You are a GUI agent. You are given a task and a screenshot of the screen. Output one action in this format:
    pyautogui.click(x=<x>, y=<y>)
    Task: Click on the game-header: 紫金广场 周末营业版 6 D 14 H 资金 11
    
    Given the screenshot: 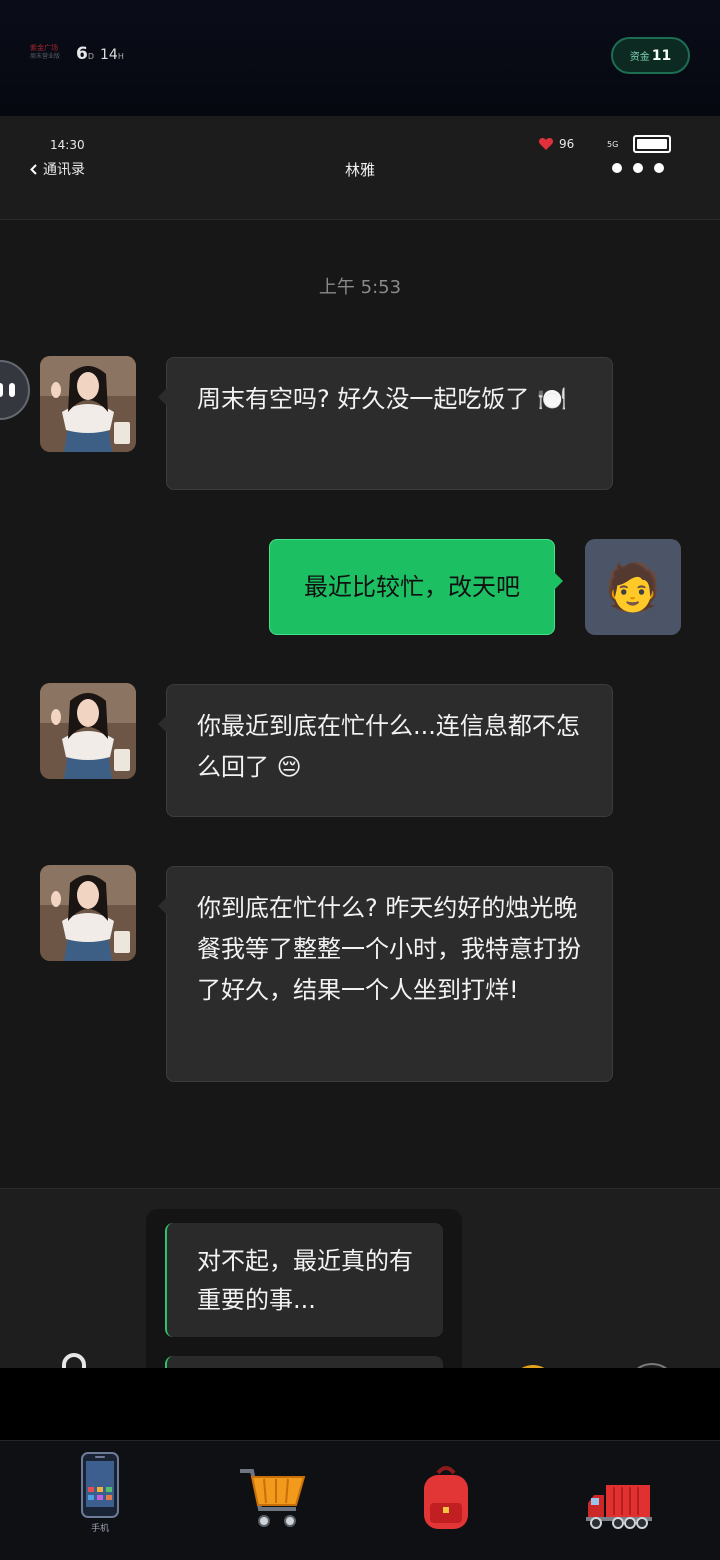 What is the action you would take?
    pyautogui.click(x=360, y=58)
    